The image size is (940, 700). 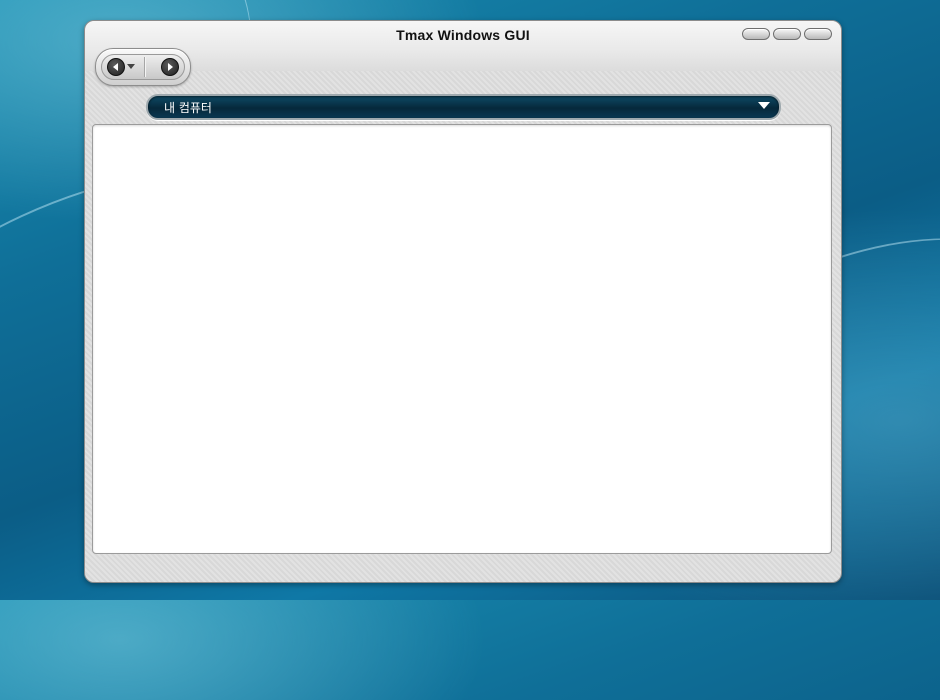 I want to click on navigation-controls-inner, so click(x=143, y=67).